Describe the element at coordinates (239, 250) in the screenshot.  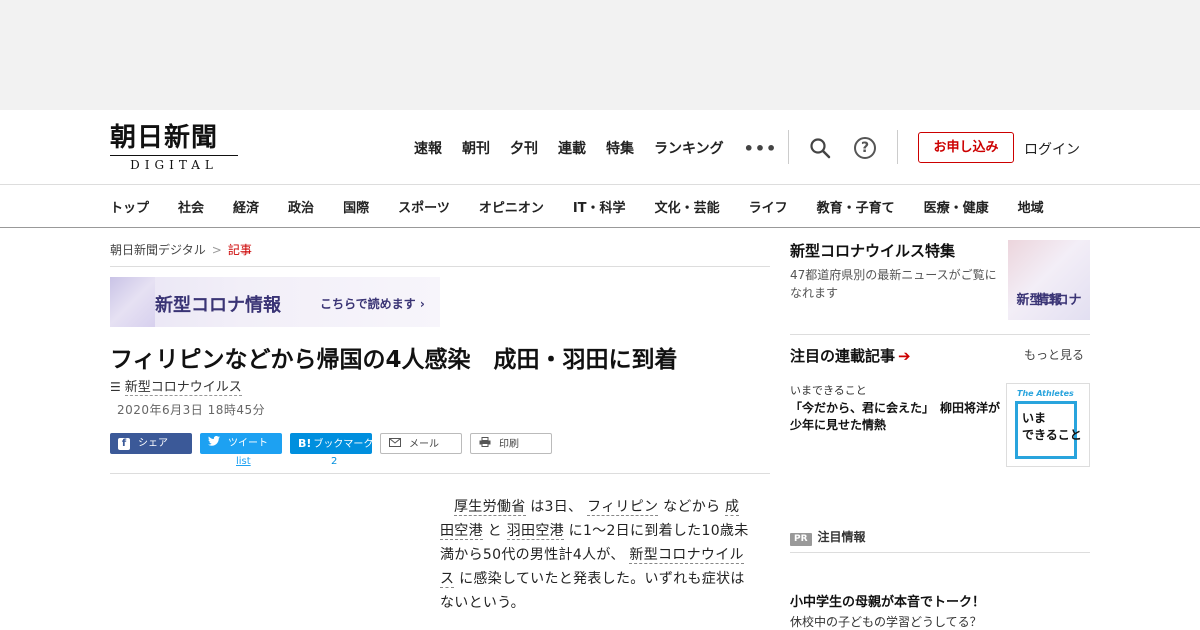
I see `breadcrumb-current: 記事` at that location.